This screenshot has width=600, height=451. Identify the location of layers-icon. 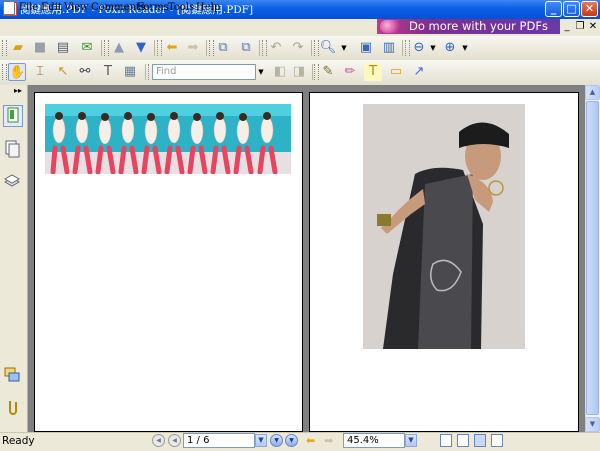
(12, 180).